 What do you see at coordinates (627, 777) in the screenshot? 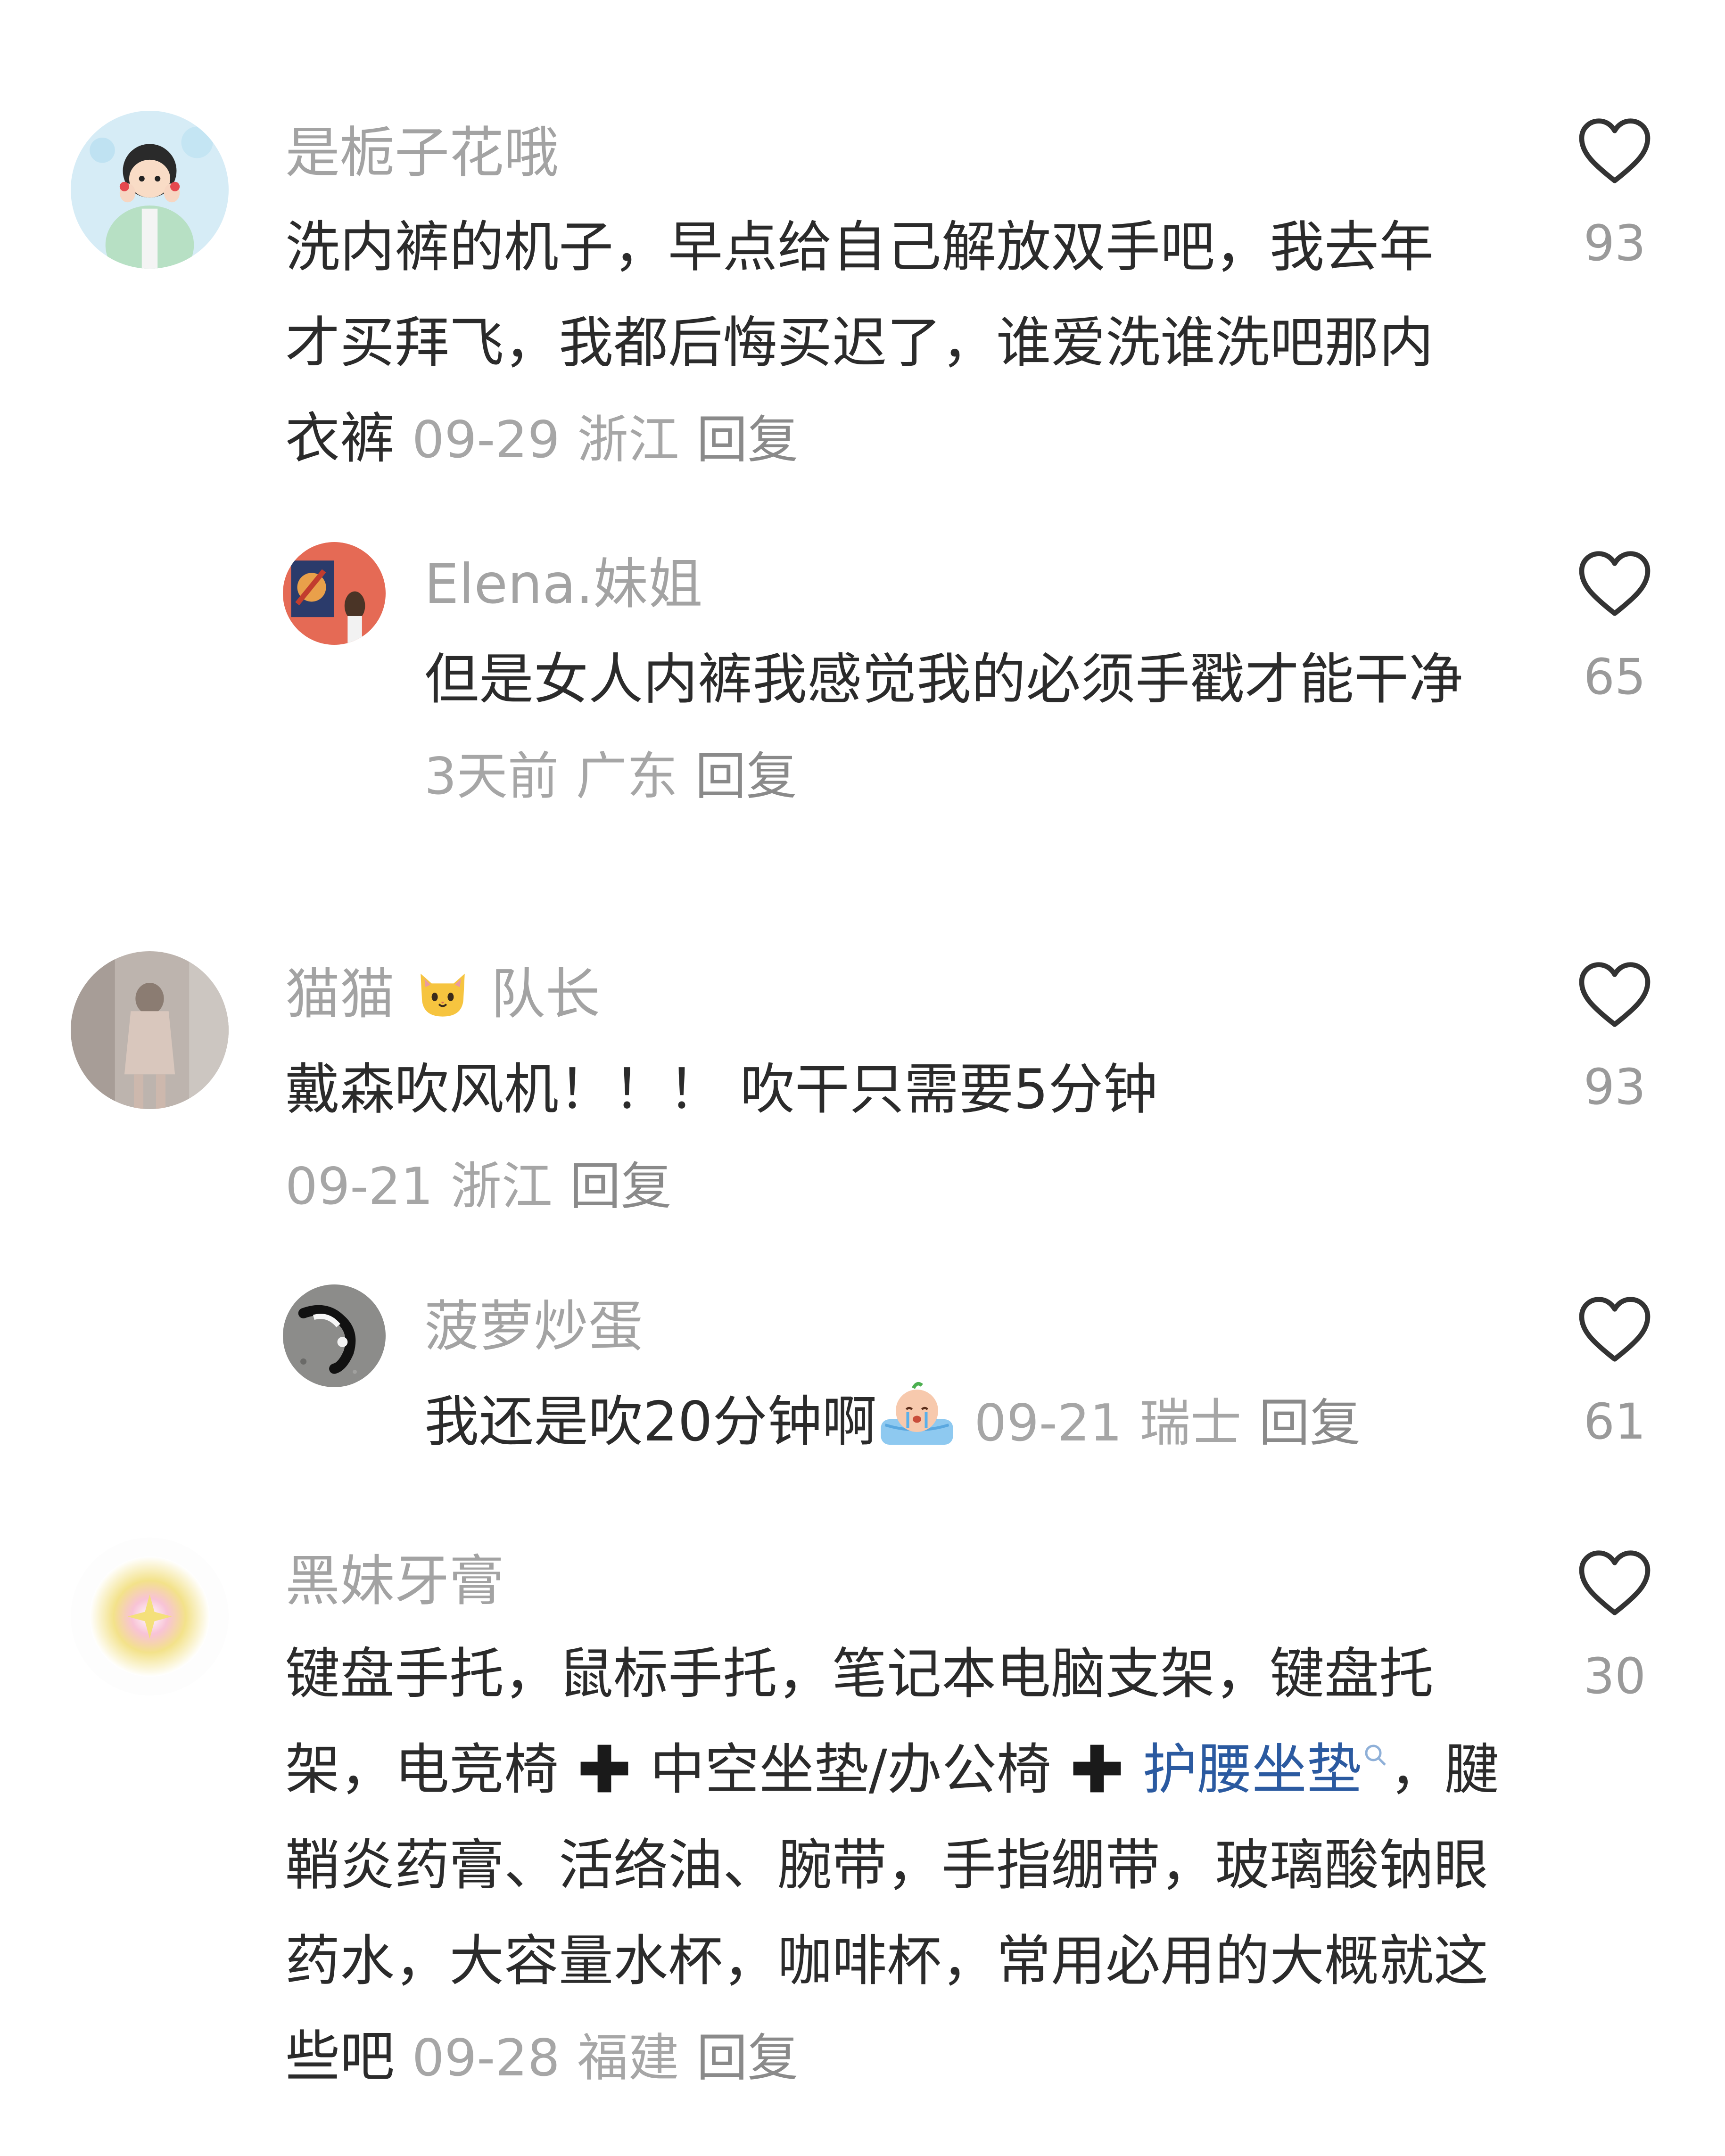
I see `reply-location: 广东` at bounding box center [627, 777].